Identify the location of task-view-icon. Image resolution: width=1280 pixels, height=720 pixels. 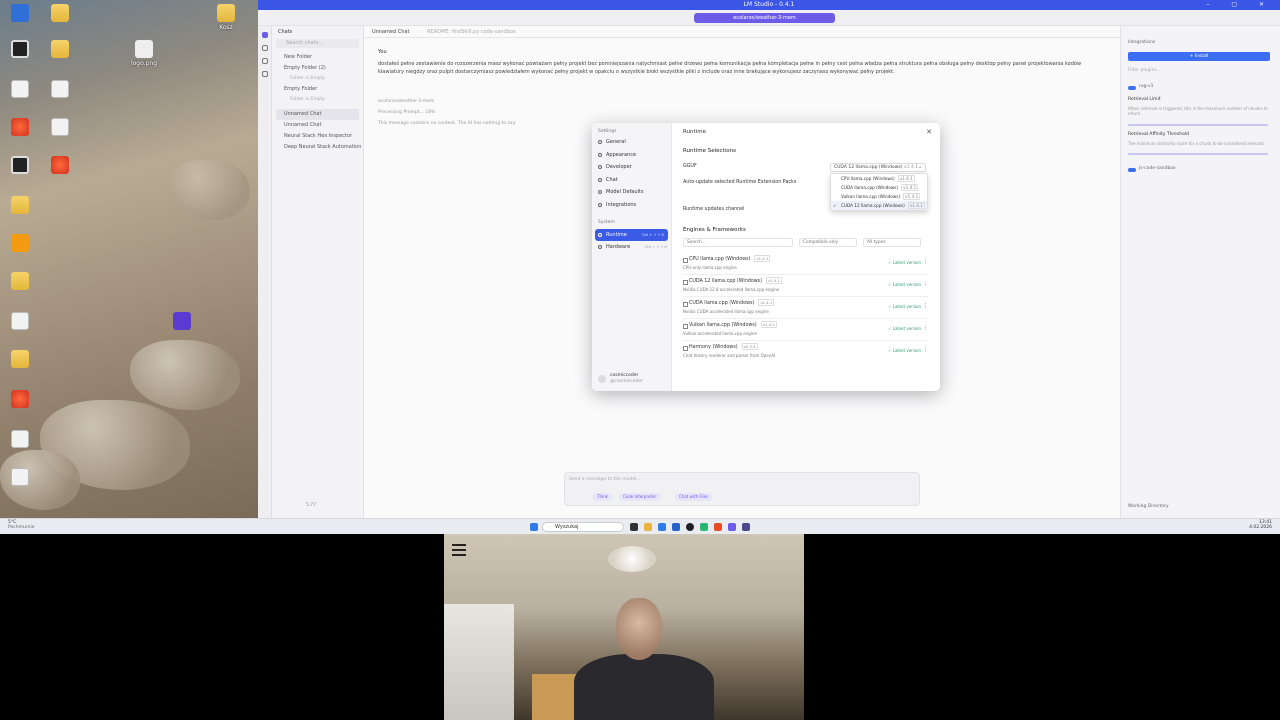
(634, 527).